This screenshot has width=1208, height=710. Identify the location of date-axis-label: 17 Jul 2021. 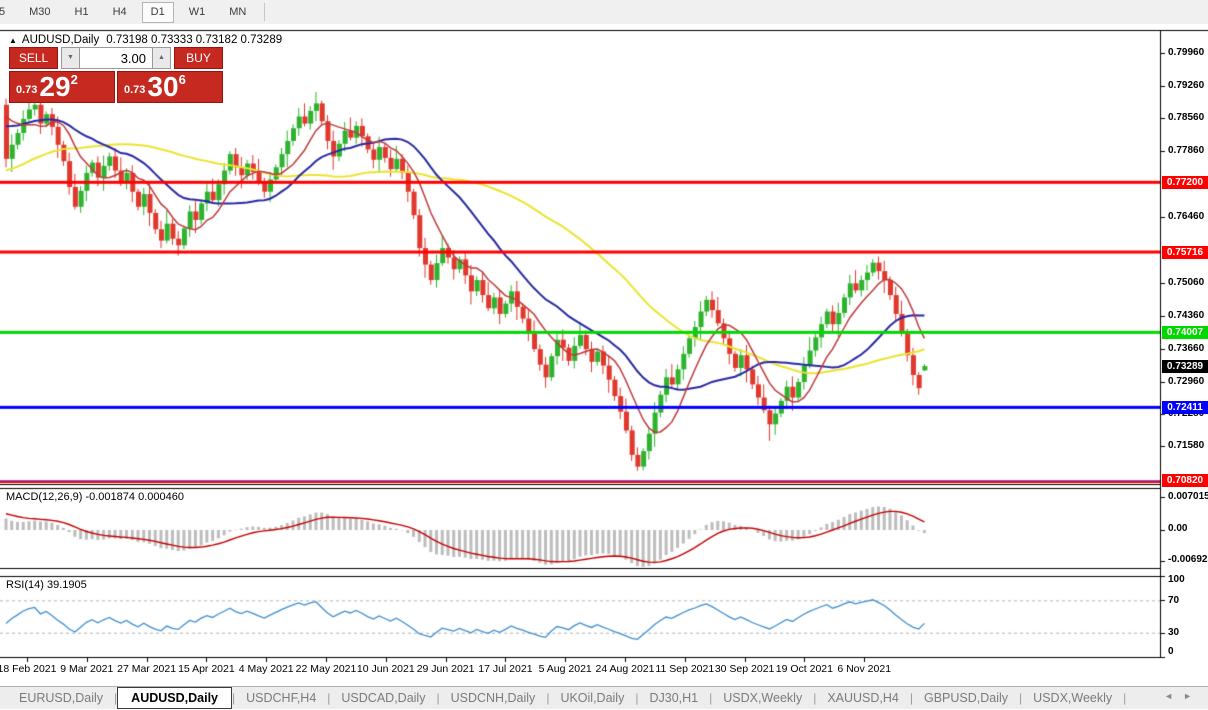
(505, 669).